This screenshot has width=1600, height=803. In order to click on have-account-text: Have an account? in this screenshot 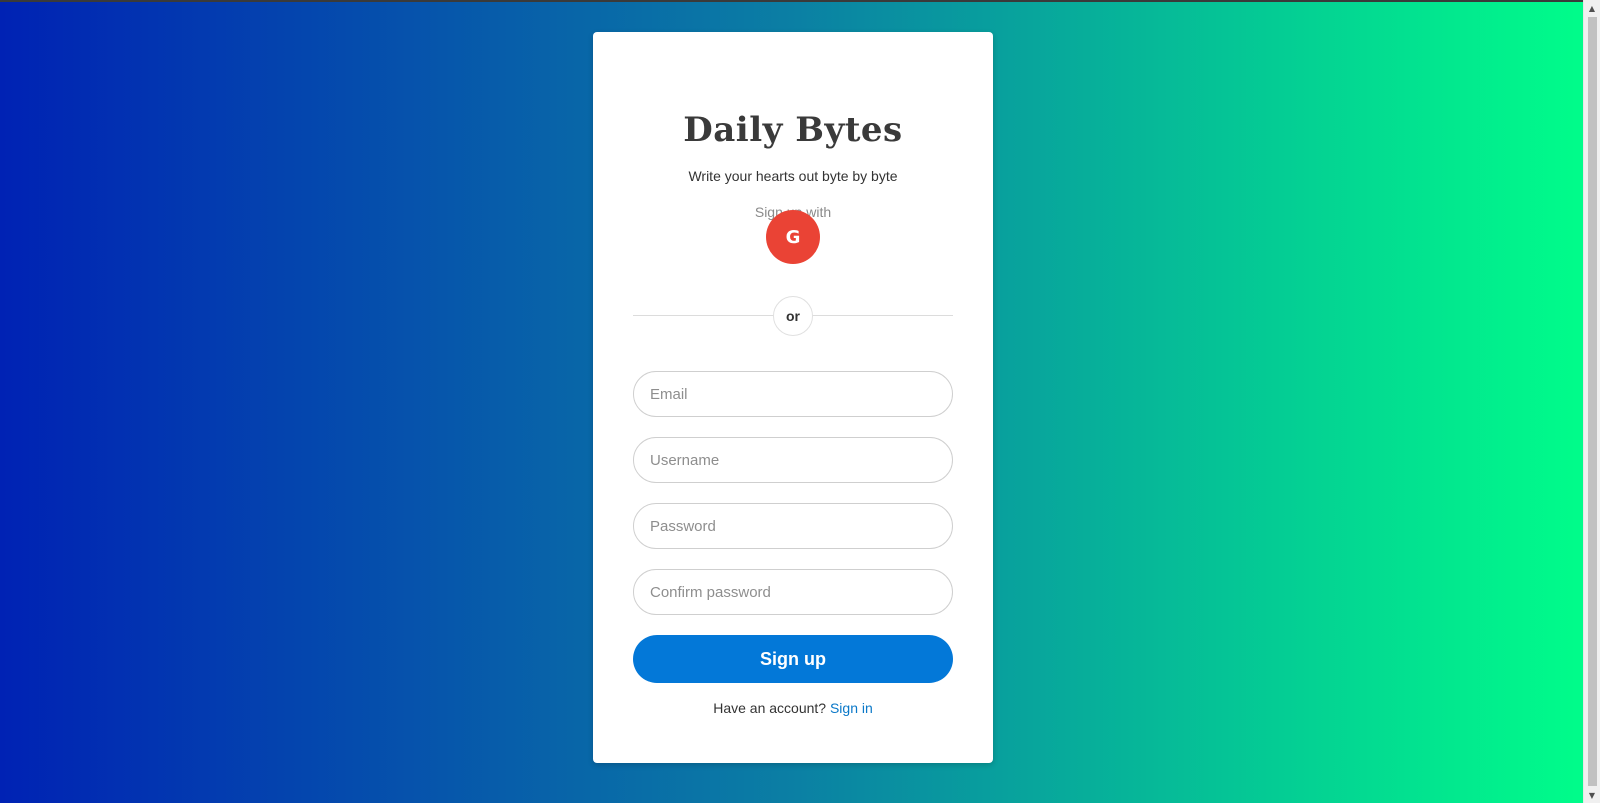, I will do `click(770, 708)`.